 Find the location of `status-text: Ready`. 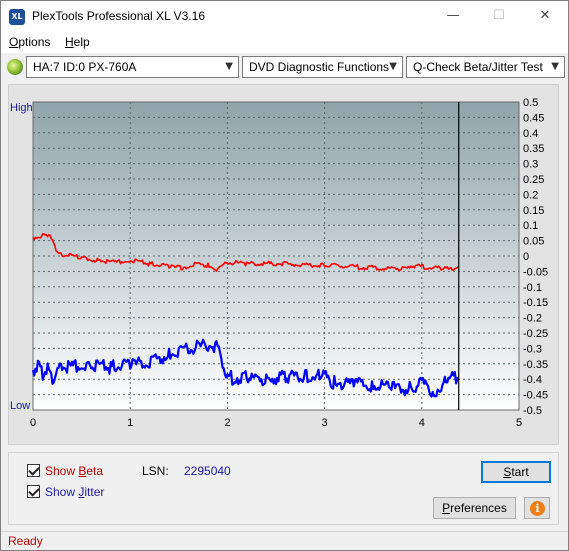

status-text: Ready is located at coordinates (25, 541).